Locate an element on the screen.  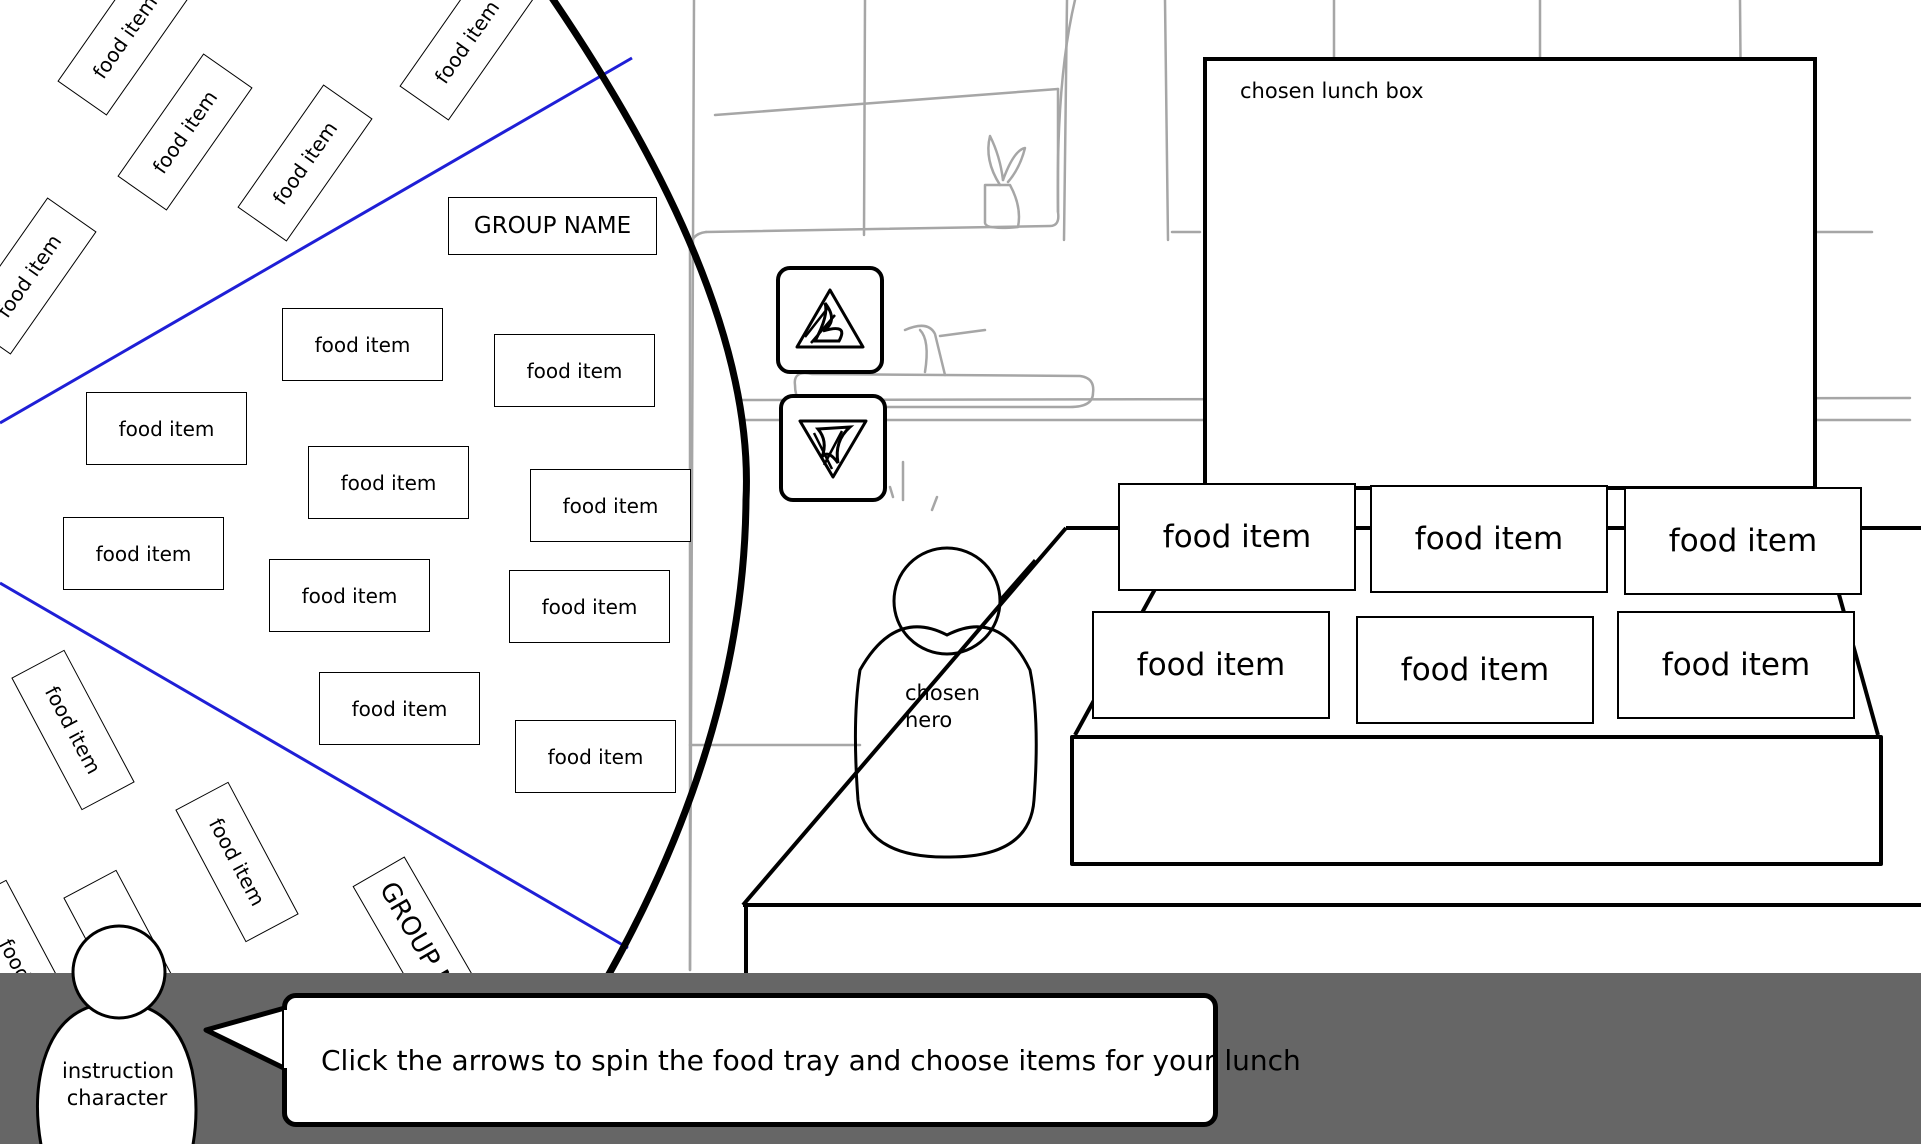
lunch-slot-2: food item is located at coordinates (1489, 539).